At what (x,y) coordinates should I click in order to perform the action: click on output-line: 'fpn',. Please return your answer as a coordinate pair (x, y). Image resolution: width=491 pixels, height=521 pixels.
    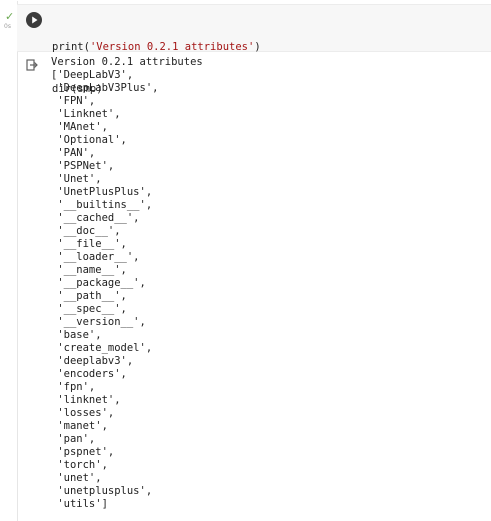
    Looking at the image, I should click on (73, 387).